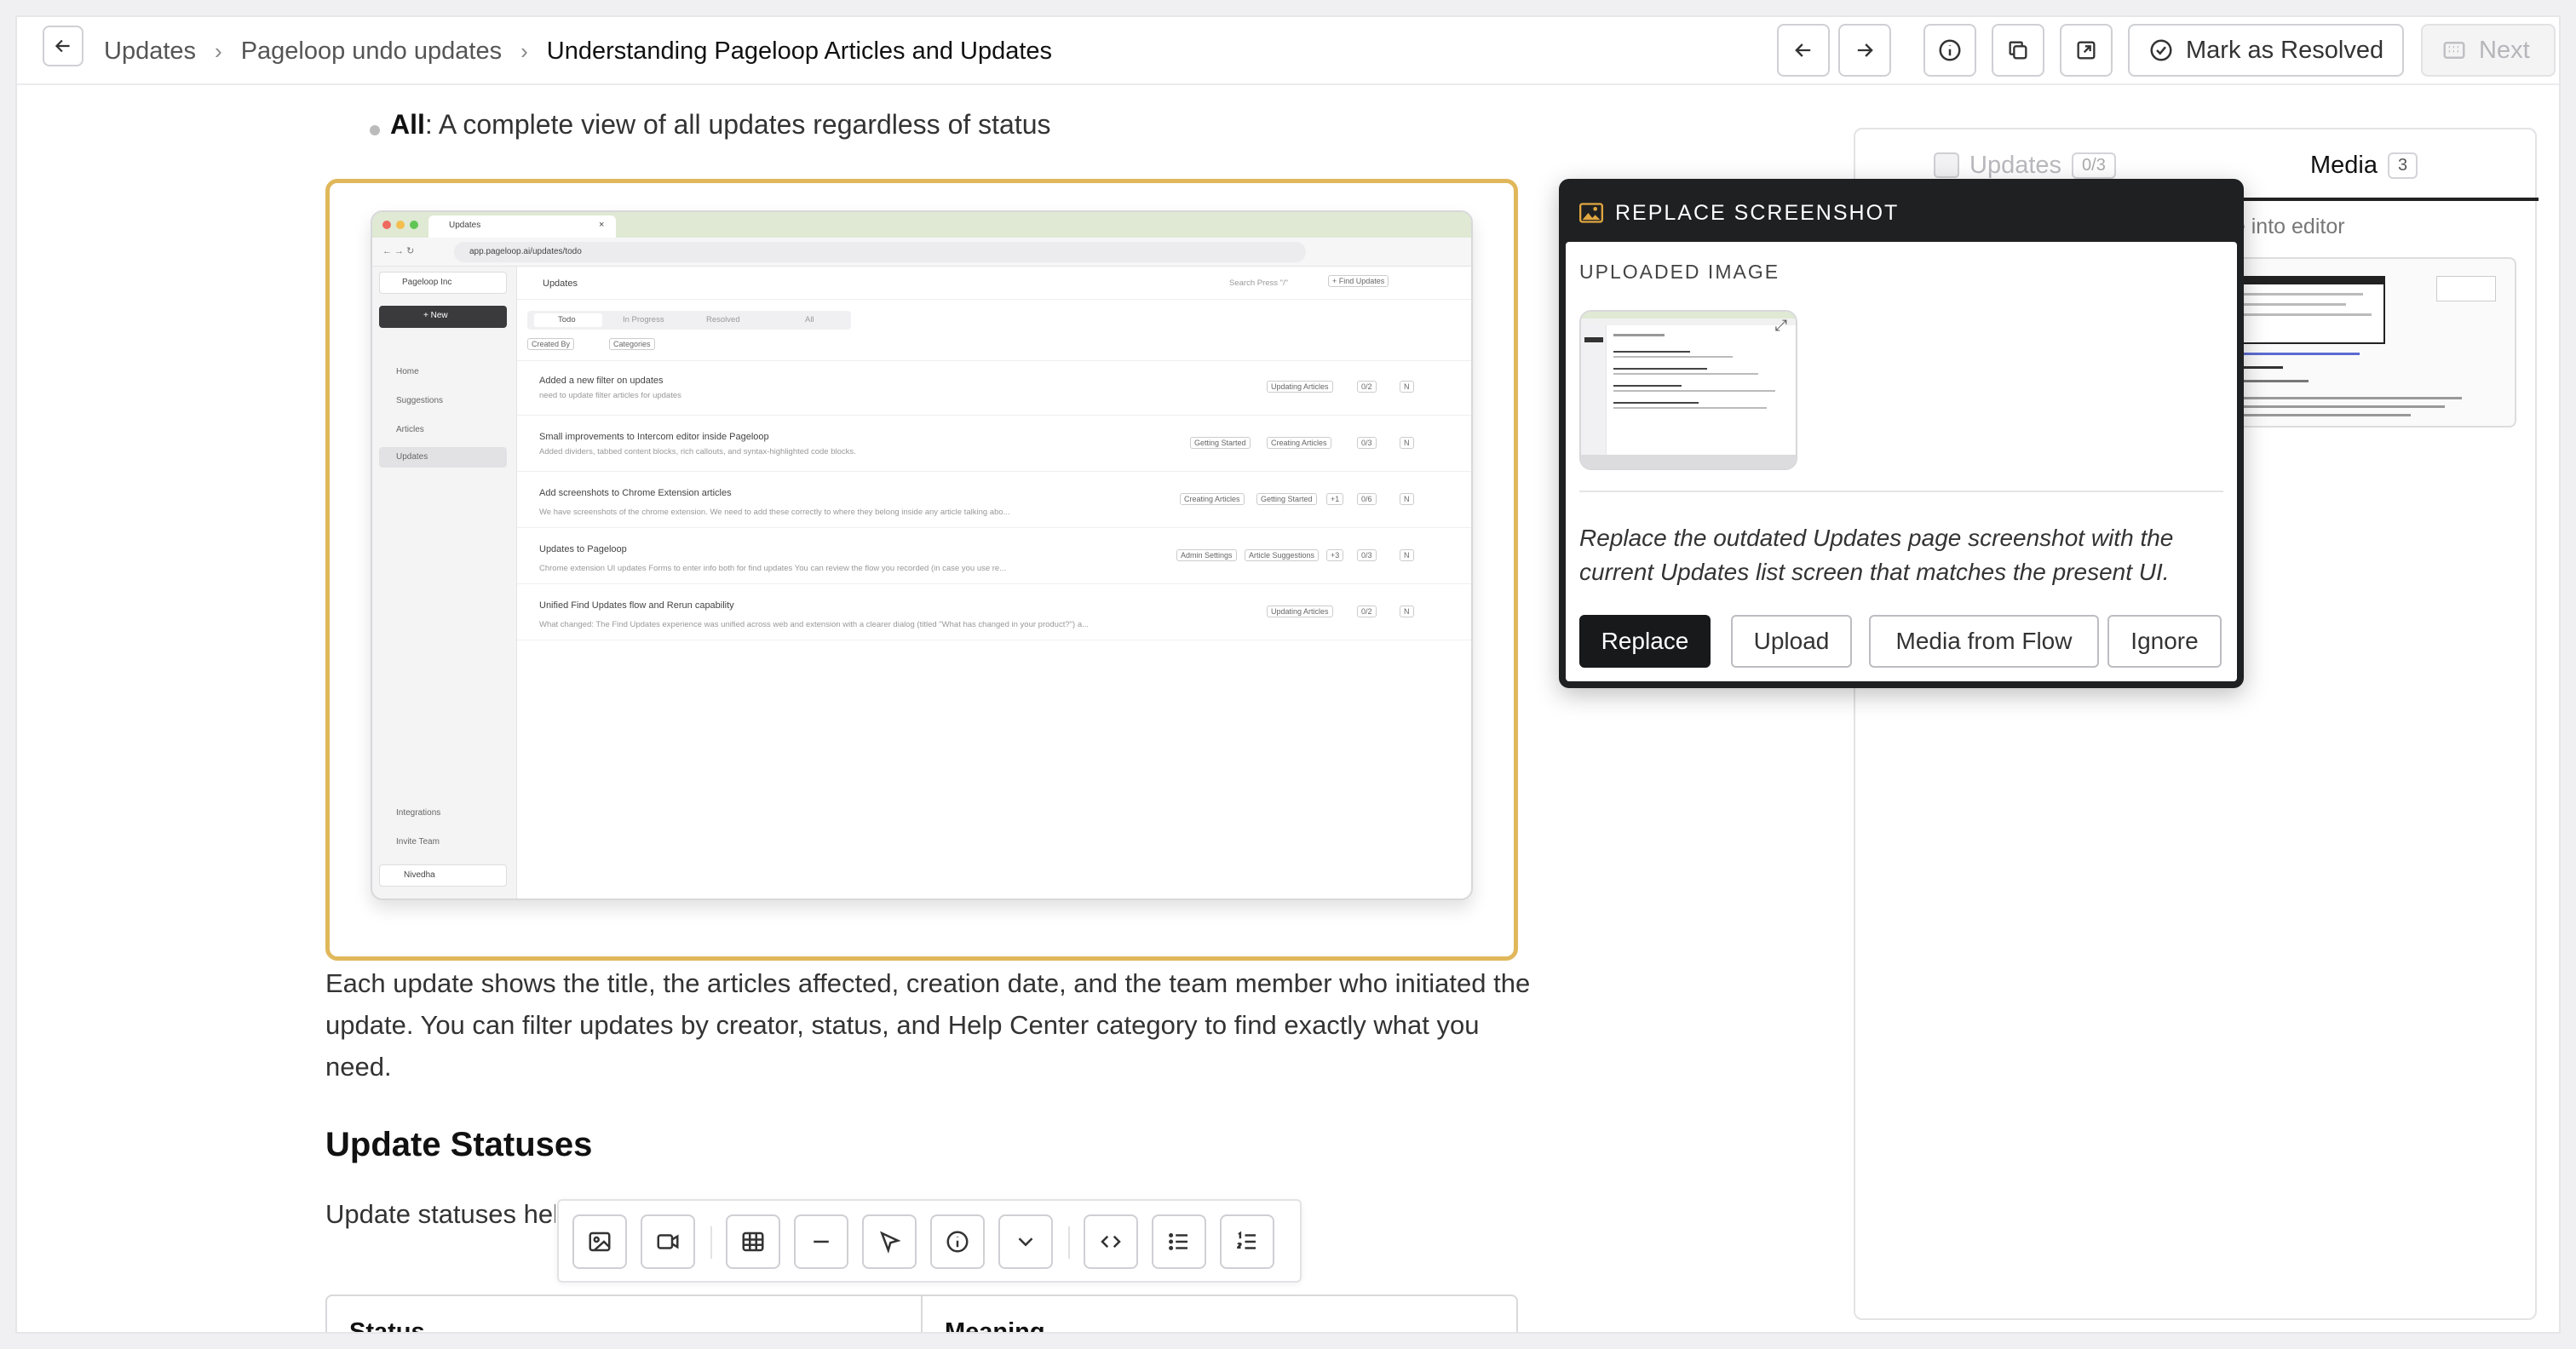 This screenshot has height=1349, width=2576. What do you see at coordinates (1247, 1242) in the screenshot?
I see `numbered-list-button` at bounding box center [1247, 1242].